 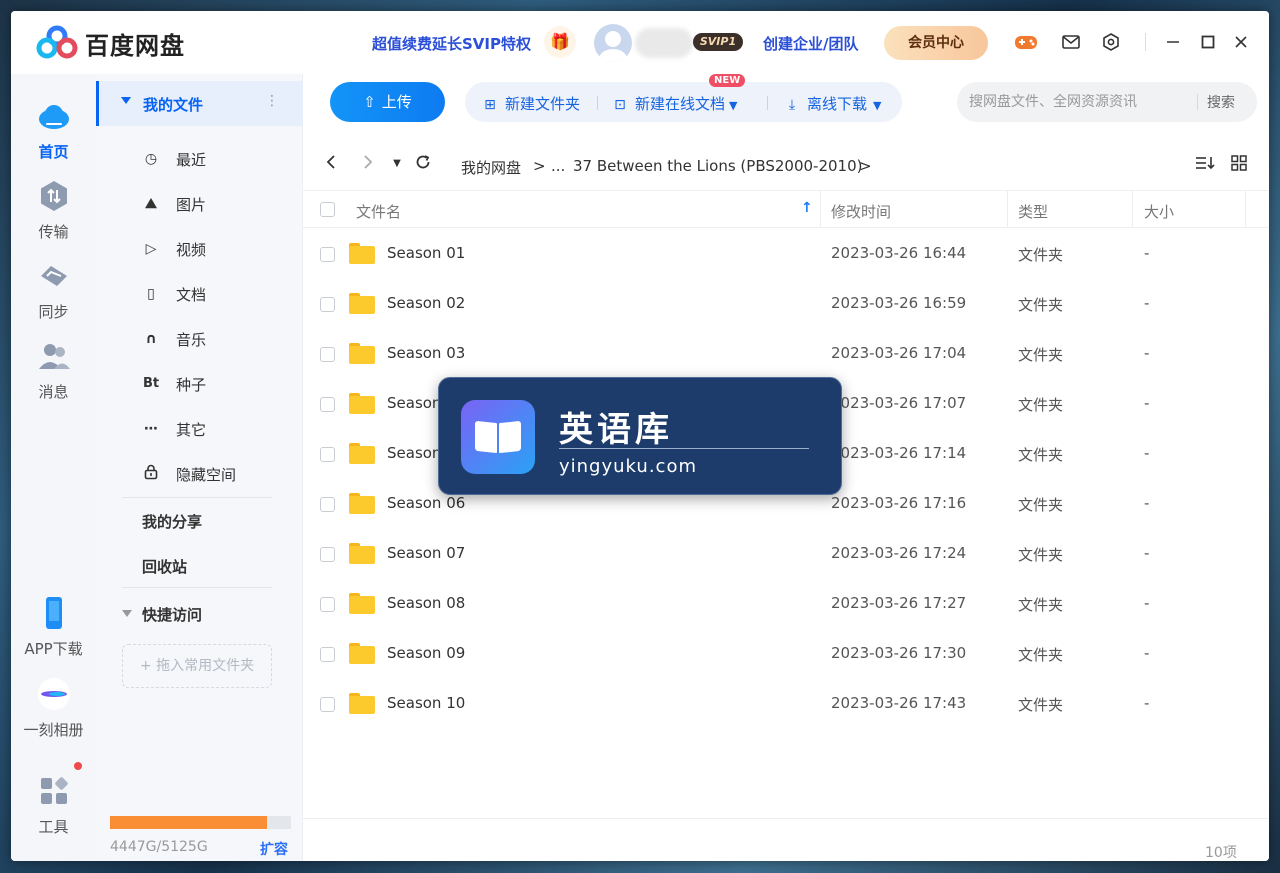 I want to click on close-icon, so click(x=1241, y=42).